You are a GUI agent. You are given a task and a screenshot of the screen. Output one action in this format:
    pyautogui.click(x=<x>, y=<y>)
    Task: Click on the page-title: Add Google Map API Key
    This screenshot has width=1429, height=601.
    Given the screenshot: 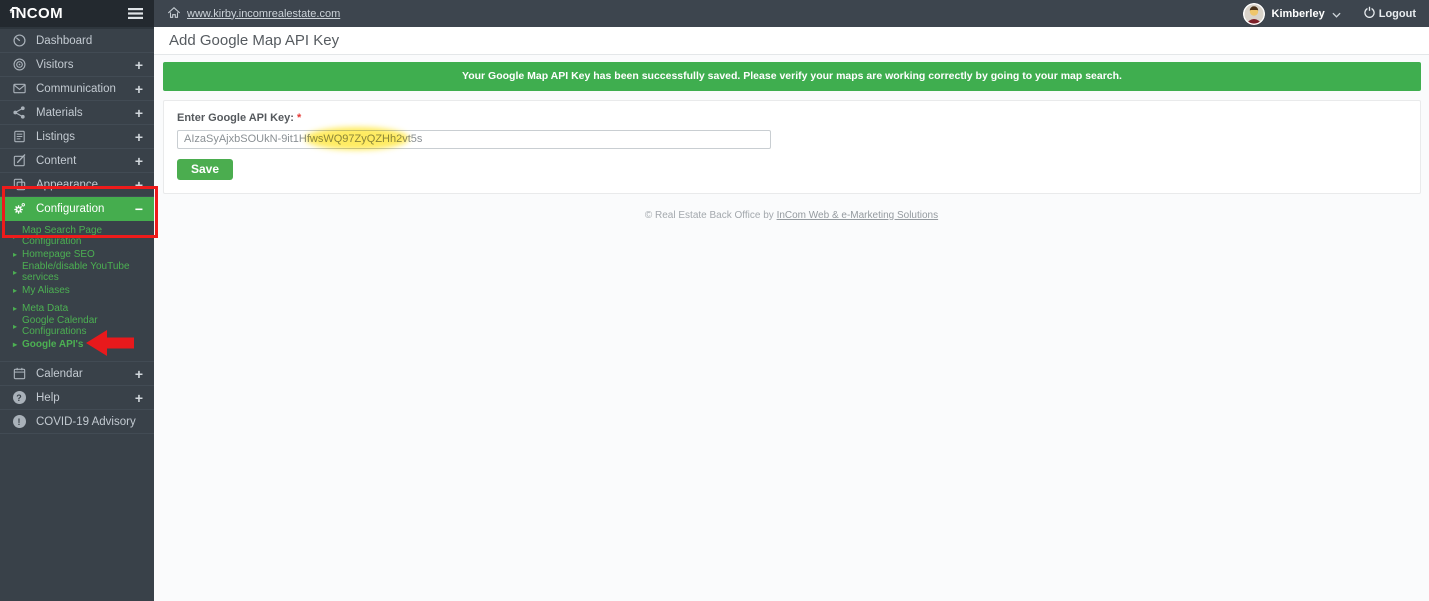 What is the action you would take?
    pyautogui.click(x=791, y=41)
    